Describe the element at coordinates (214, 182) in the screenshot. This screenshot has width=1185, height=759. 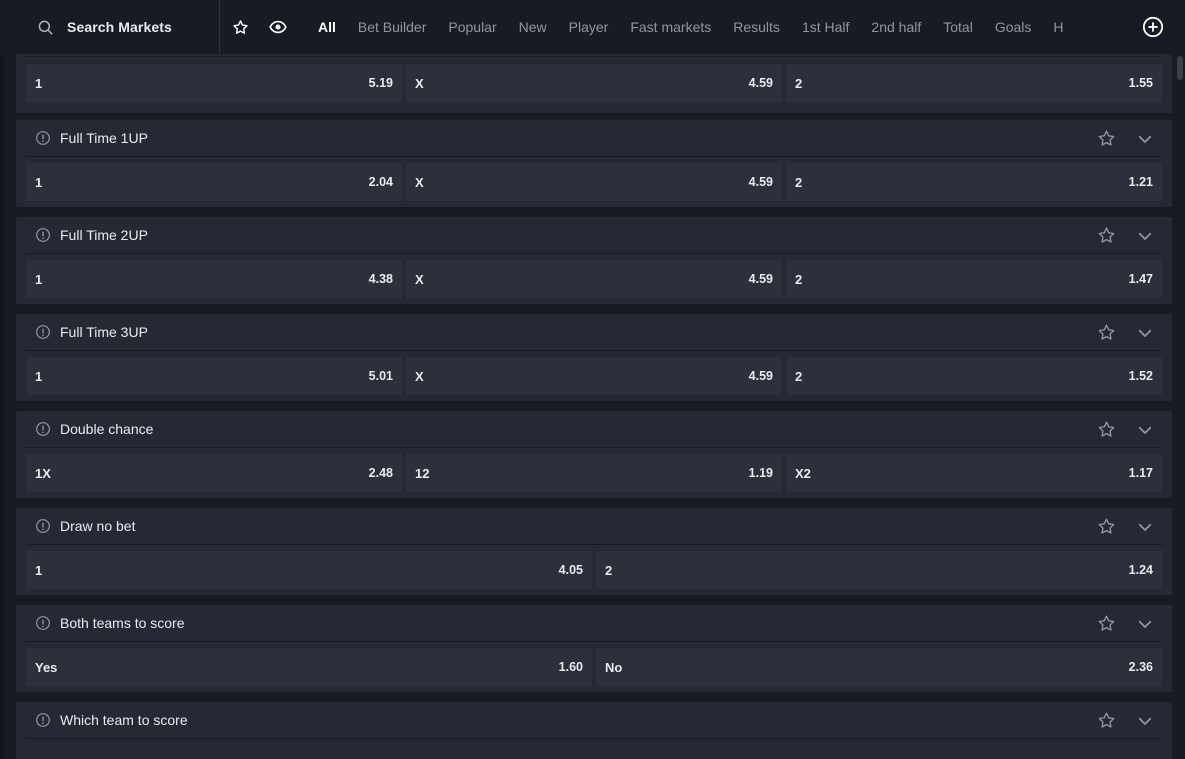
I see `odds-button: 1 2.04` at that location.